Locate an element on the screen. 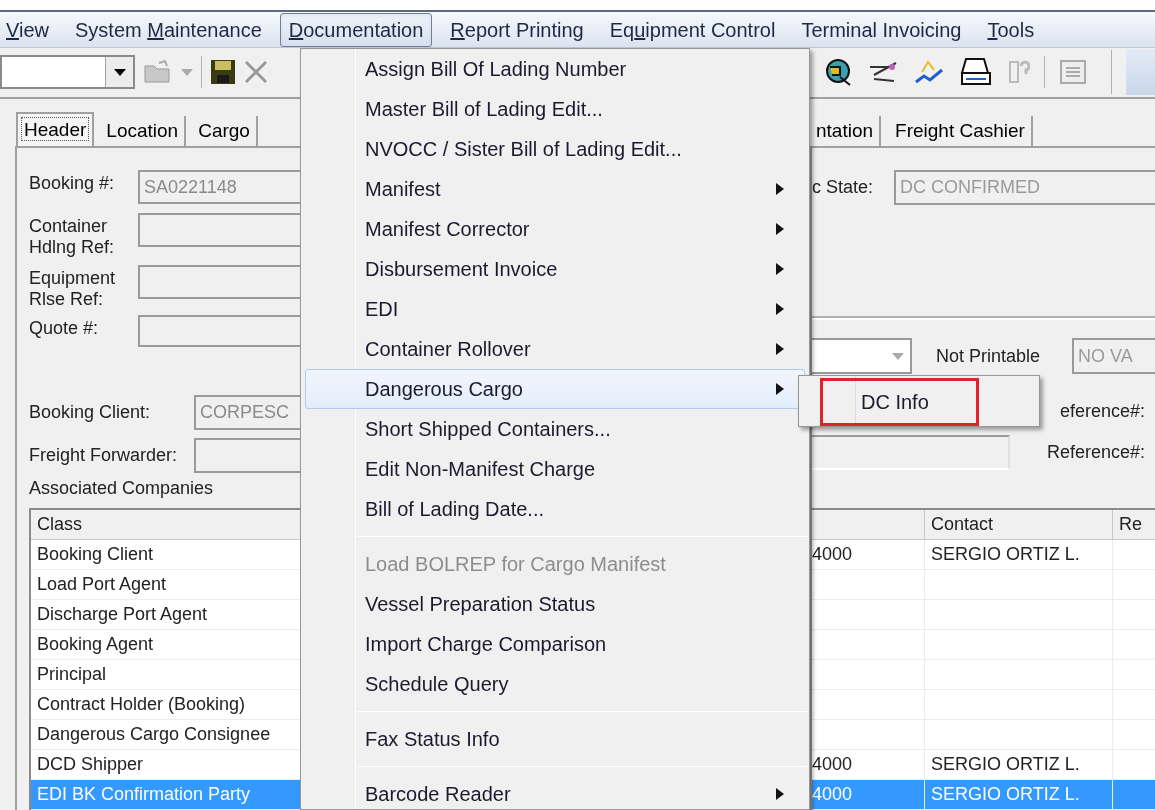 The image size is (1155, 810). field-label: Container Hdlng Ref: is located at coordinates (72, 236).